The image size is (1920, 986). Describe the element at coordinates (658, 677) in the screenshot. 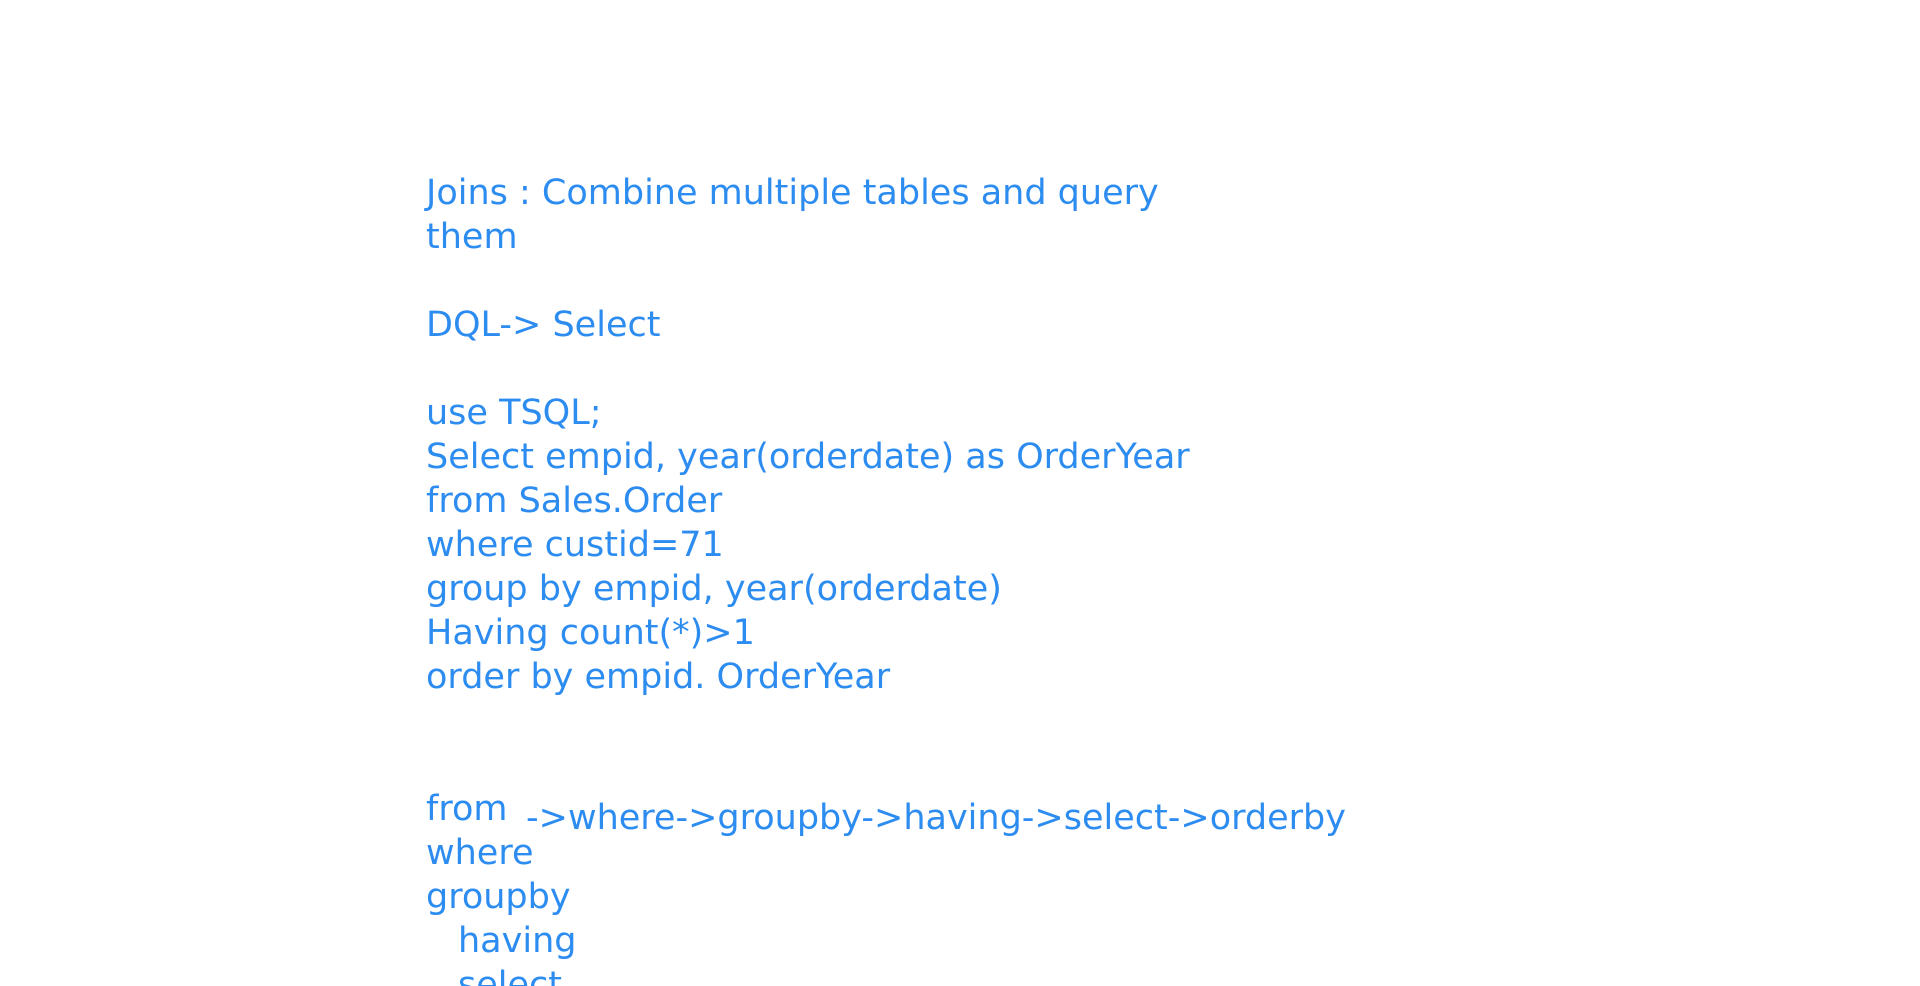

I see `query-order-by-line: order by empid. OrderYear` at that location.